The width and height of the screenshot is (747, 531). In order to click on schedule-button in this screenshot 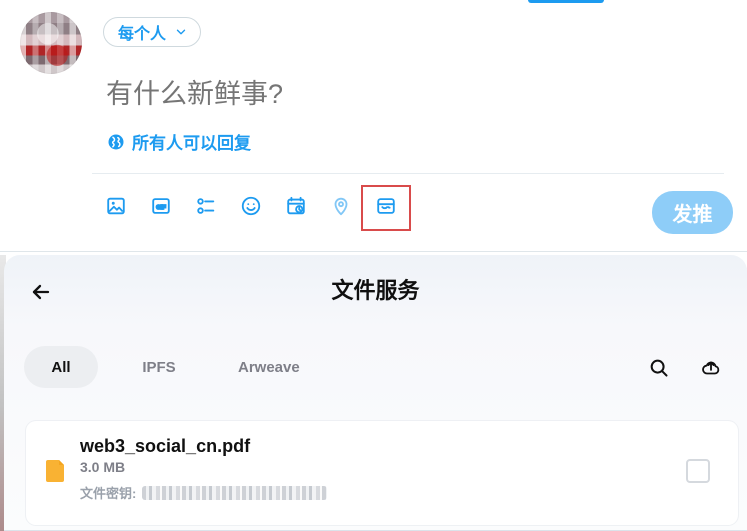, I will do `click(296, 208)`.